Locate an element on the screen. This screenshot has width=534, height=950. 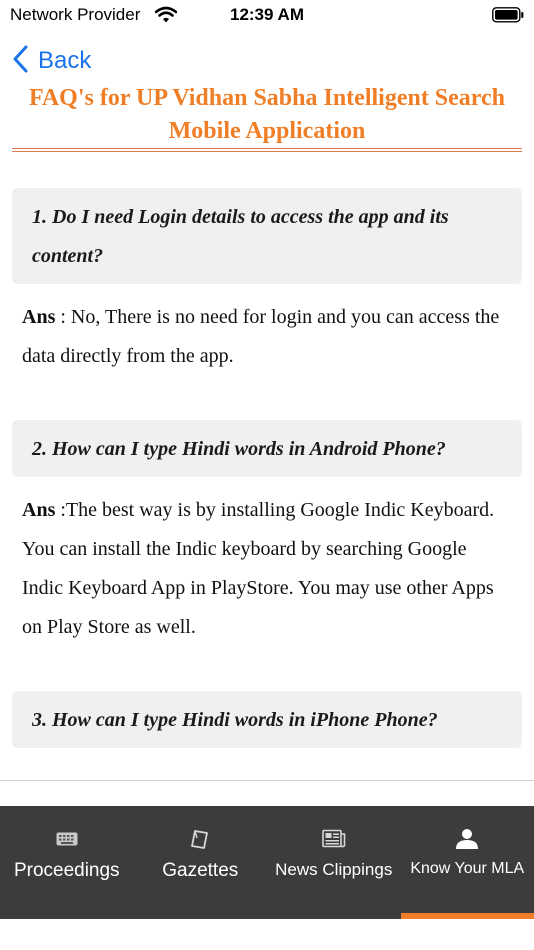
document-icon is located at coordinates (200, 839).